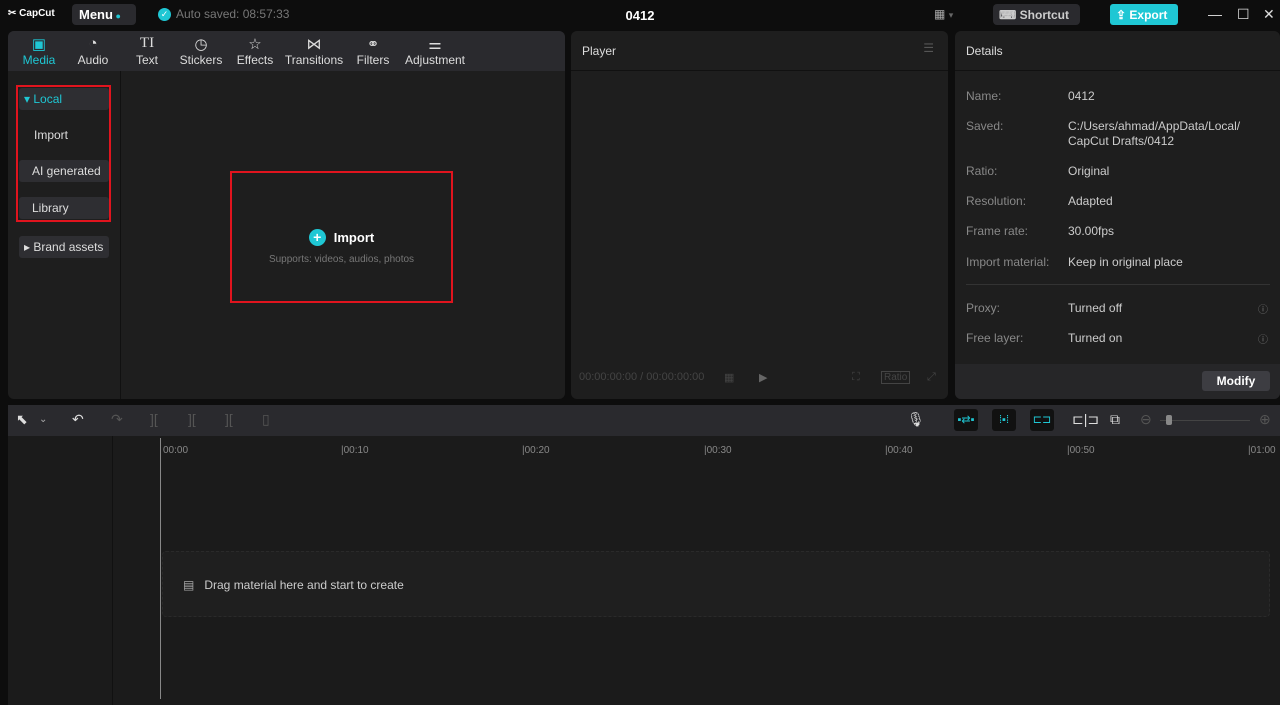 The image size is (1280, 705). What do you see at coordinates (984, 96) in the screenshot?
I see `detail-label: Name:` at bounding box center [984, 96].